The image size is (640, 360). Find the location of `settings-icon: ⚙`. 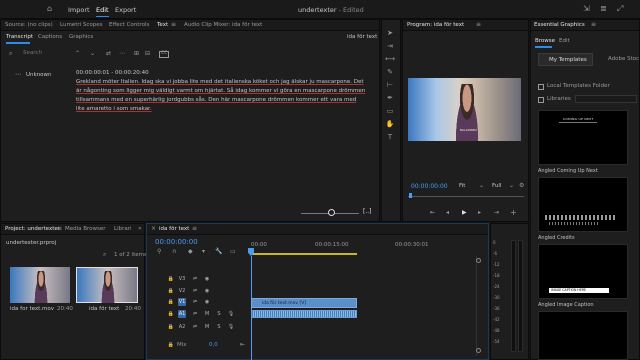

settings-icon: ⚙ is located at coordinates (521, 186).